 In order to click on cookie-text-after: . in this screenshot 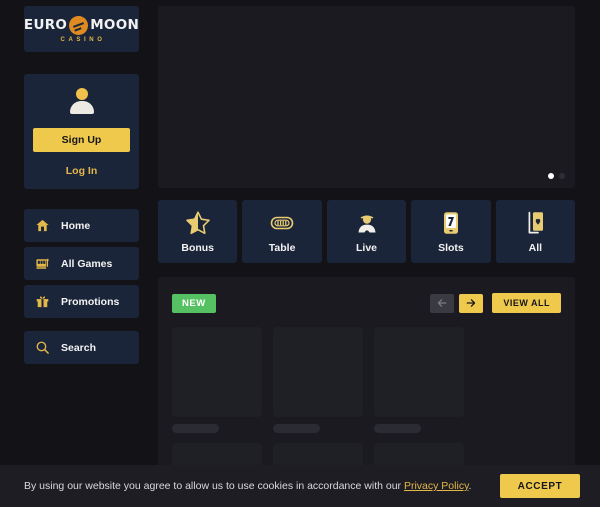, I will do `click(470, 486)`.